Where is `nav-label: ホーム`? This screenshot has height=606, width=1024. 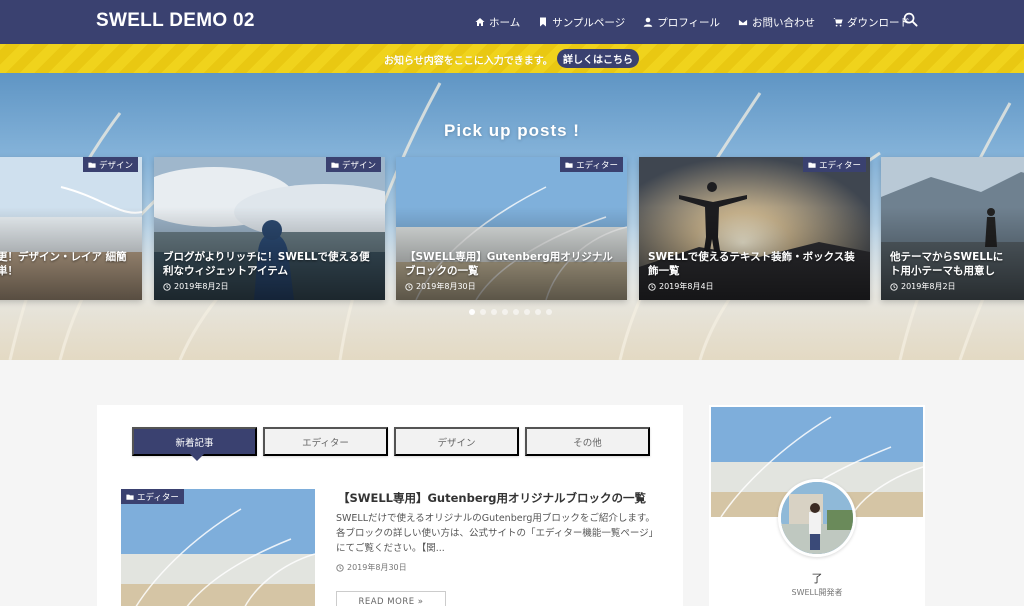 nav-label: ホーム is located at coordinates (505, 22).